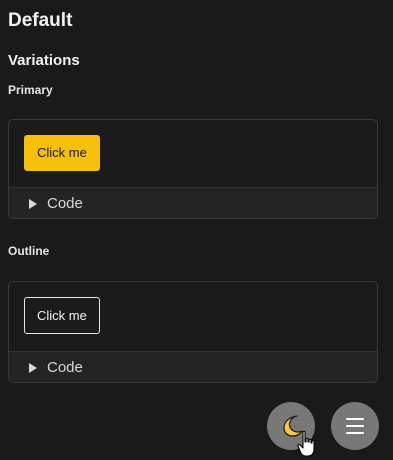 This screenshot has width=393, height=460. Describe the element at coordinates (40, 20) in the screenshot. I see `section-title-default: Default` at that location.